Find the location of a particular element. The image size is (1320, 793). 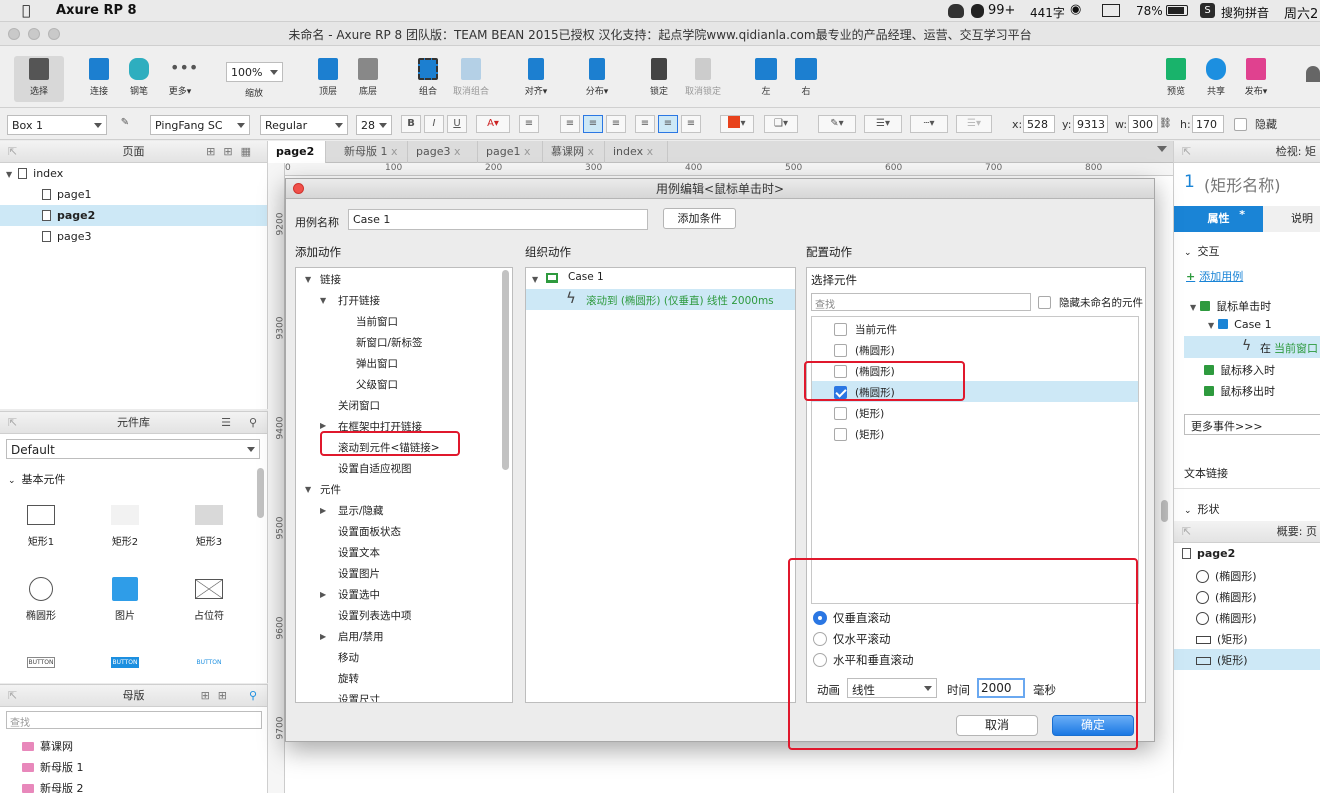

action-enable-disable: 启用/禁用 is located at coordinates (361, 636).